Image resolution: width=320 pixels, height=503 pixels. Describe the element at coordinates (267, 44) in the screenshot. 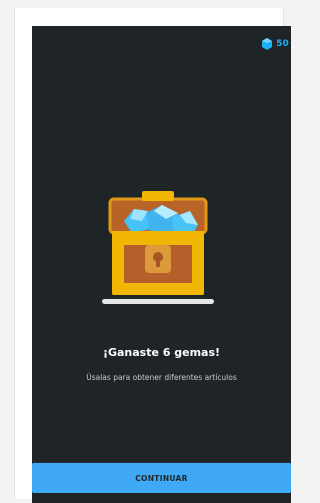

I see `gem-icon` at that location.